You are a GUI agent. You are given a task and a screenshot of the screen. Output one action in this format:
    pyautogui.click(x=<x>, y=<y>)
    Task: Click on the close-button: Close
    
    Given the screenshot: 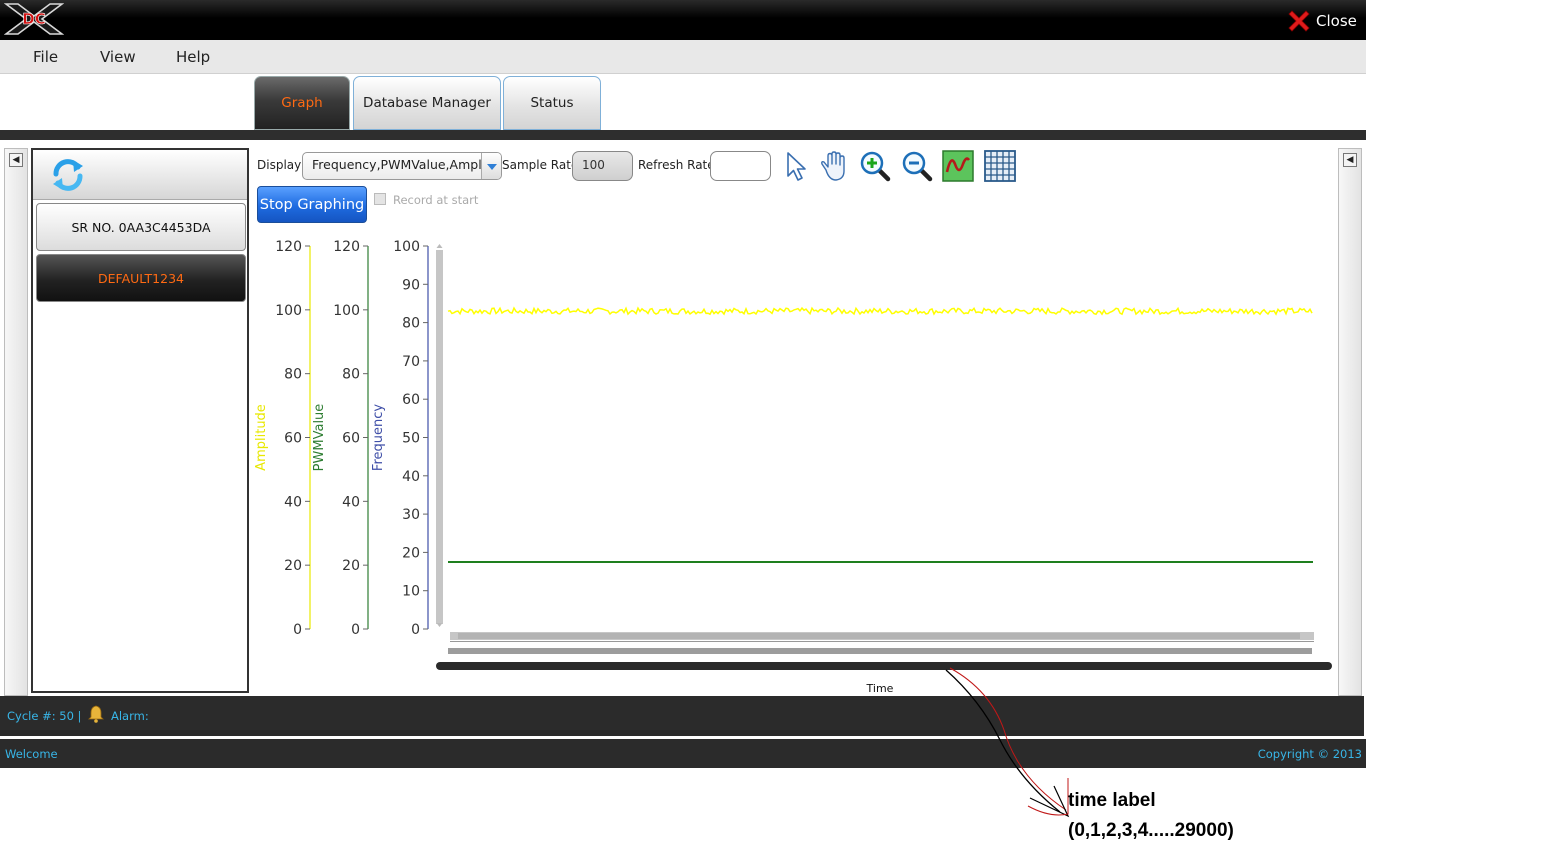 What is the action you would take?
    pyautogui.click(x=1321, y=21)
    